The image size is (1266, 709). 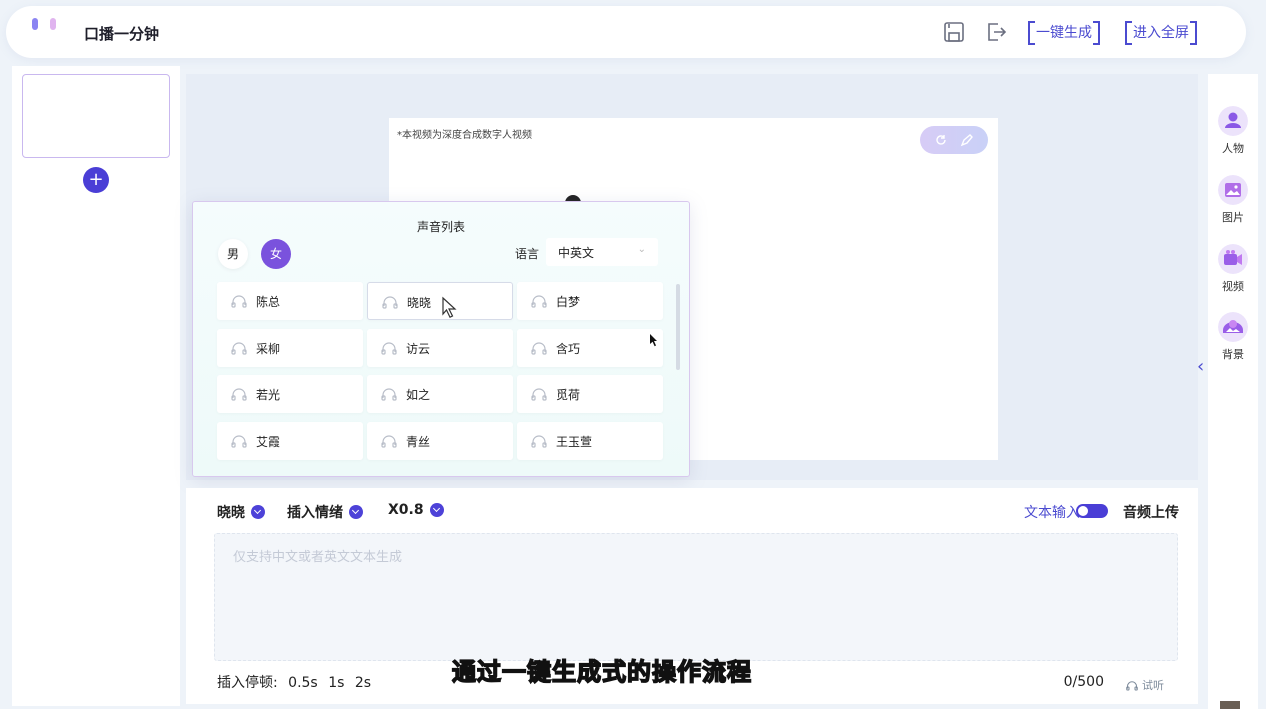 I want to click on try-listen-button: 试听, so click(x=1145, y=685).